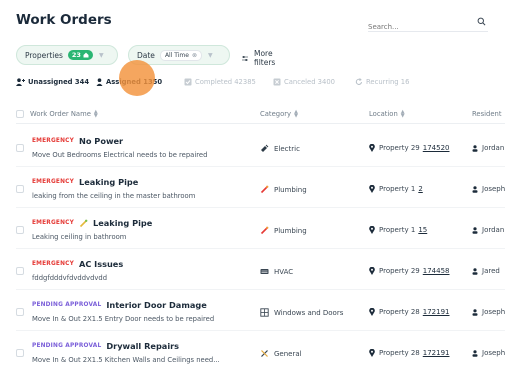 This screenshot has height=369, width=505. What do you see at coordinates (288, 353) in the screenshot?
I see `category-label: General` at bounding box center [288, 353].